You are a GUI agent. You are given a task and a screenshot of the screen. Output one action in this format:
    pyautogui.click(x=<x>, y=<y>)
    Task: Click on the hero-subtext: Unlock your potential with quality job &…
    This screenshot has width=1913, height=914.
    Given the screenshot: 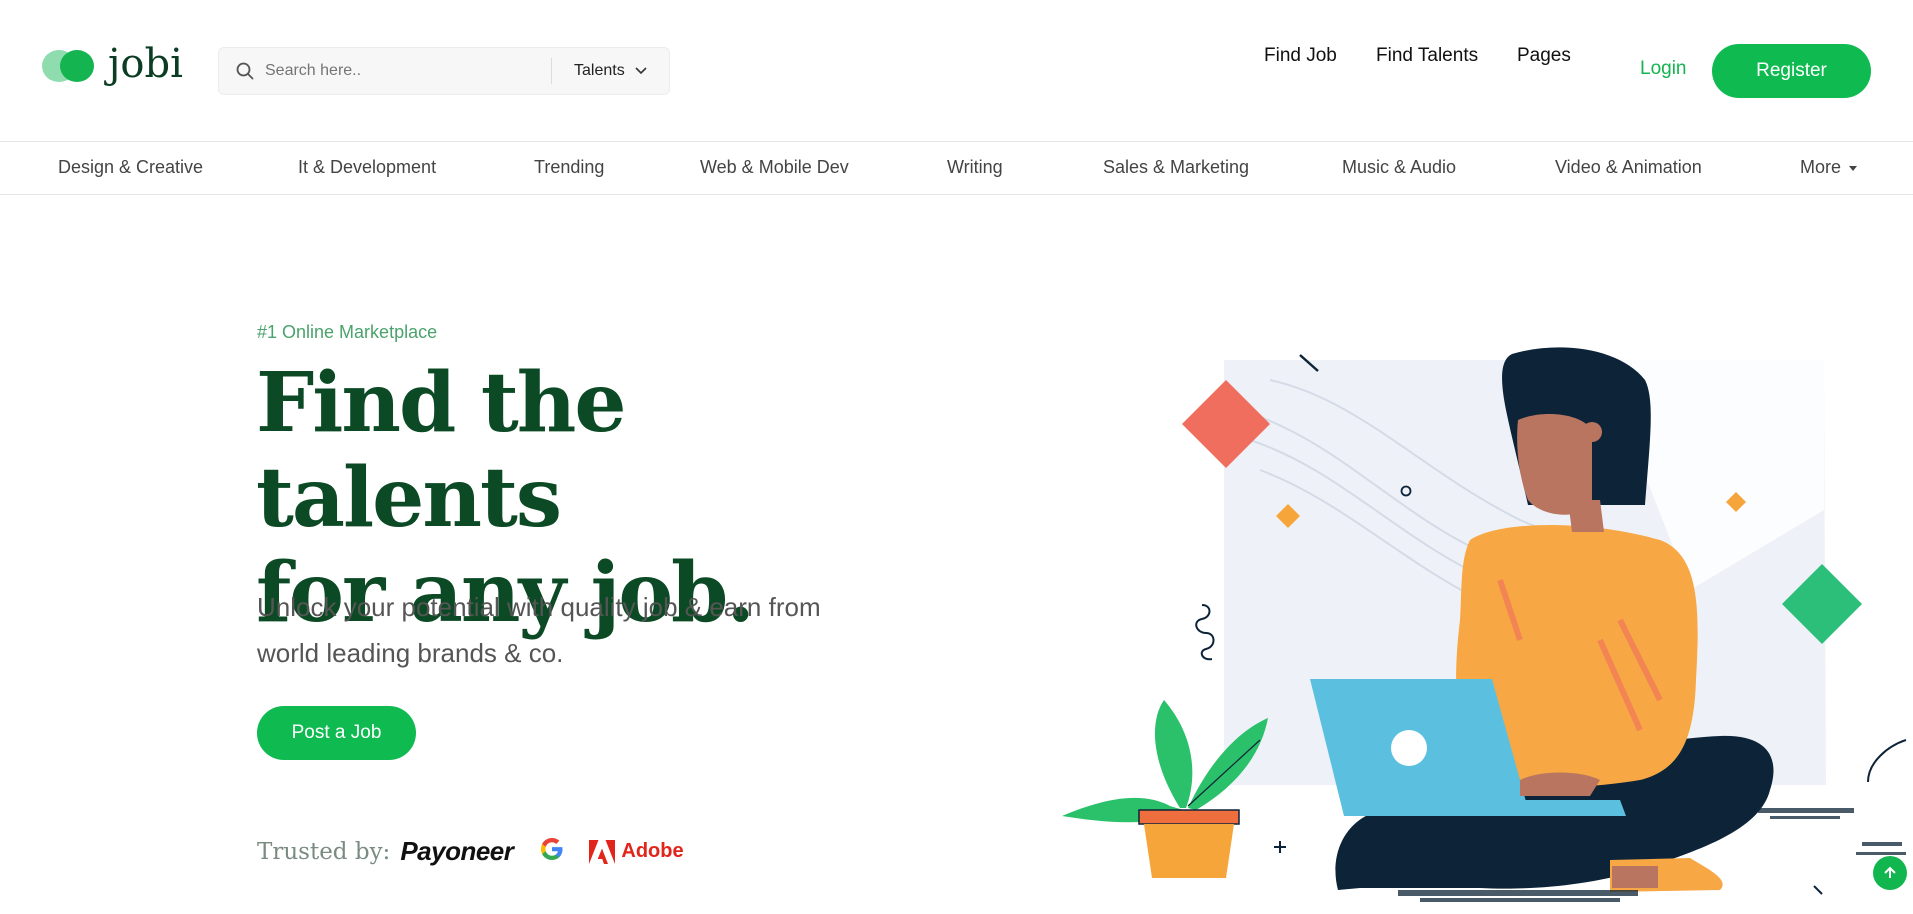 What is the action you would take?
    pyautogui.click(x=539, y=630)
    